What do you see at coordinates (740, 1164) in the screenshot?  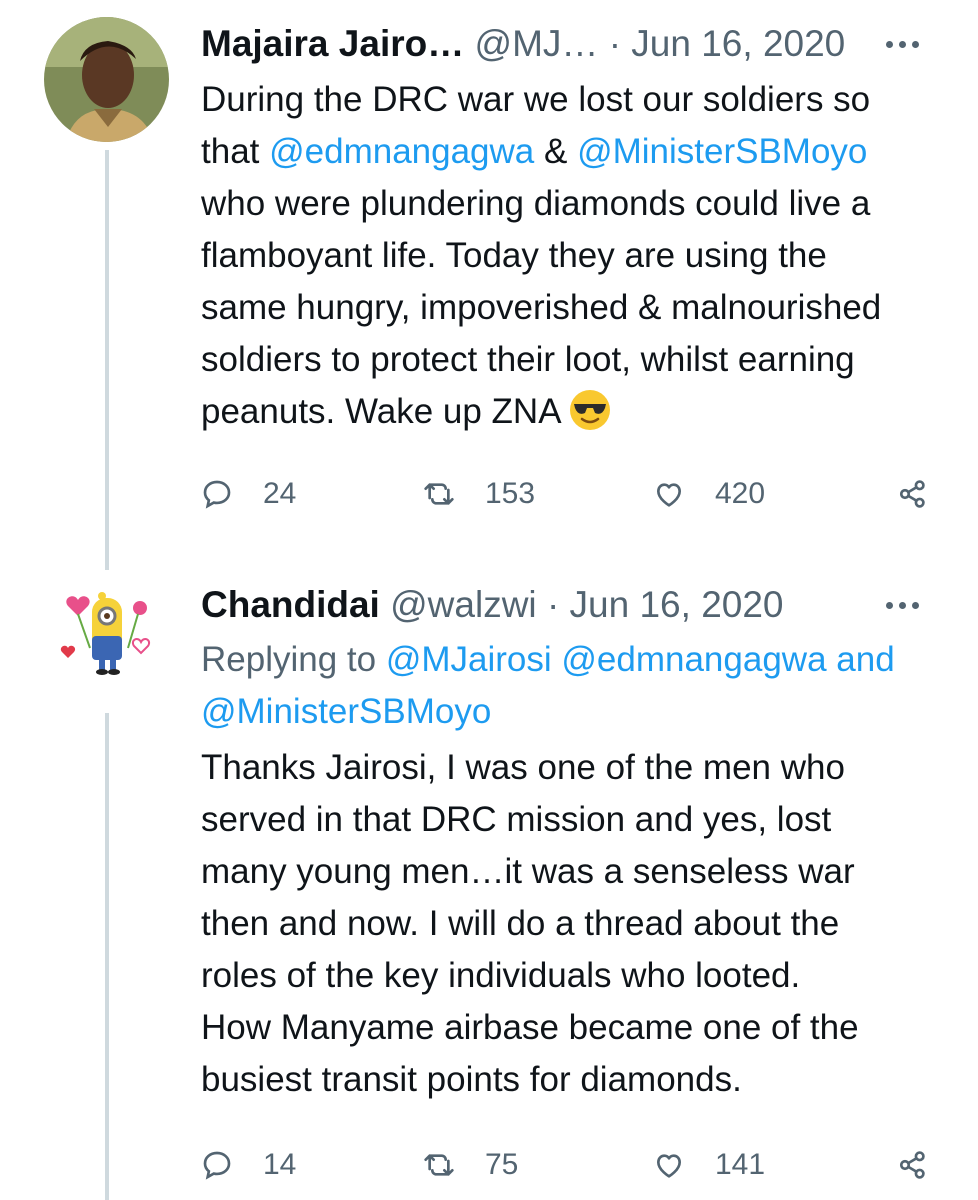 I see `like-count: 141` at bounding box center [740, 1164].